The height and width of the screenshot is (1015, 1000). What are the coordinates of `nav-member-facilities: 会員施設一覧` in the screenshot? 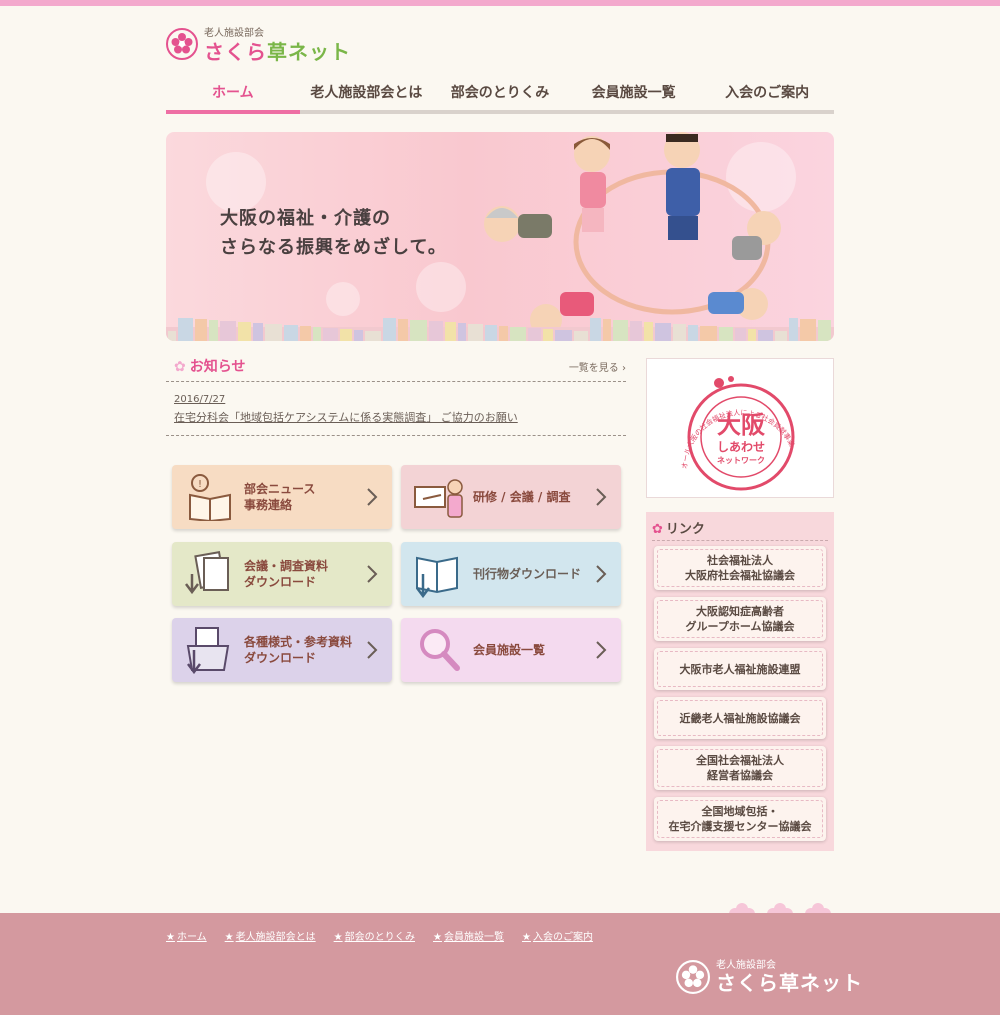 It's located at (634, 93).